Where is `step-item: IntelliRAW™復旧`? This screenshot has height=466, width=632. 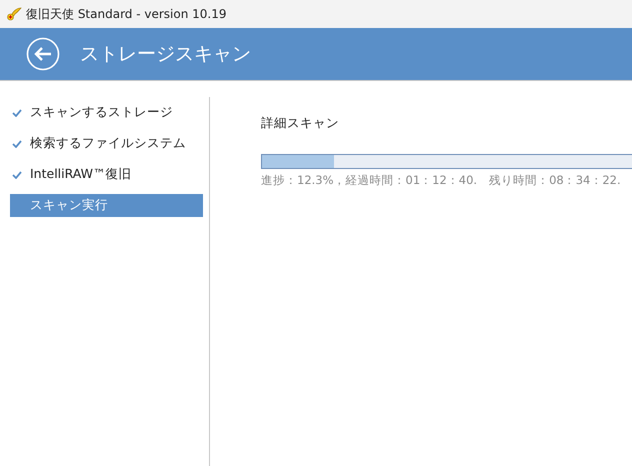 step-item: IntelliRAW™復旧 is located at coordinates (106, 174).